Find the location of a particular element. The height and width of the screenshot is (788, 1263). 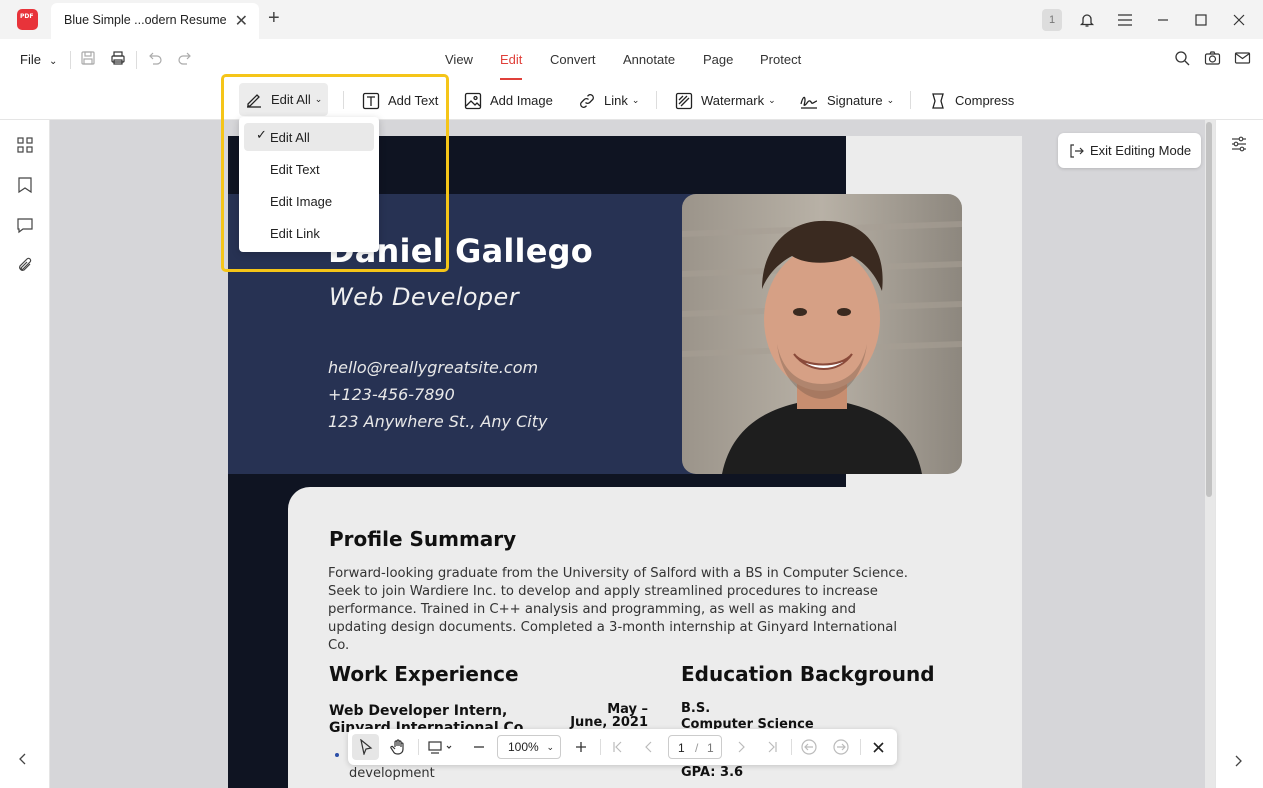

maximize-icon is located at coordinates (1201, 19).